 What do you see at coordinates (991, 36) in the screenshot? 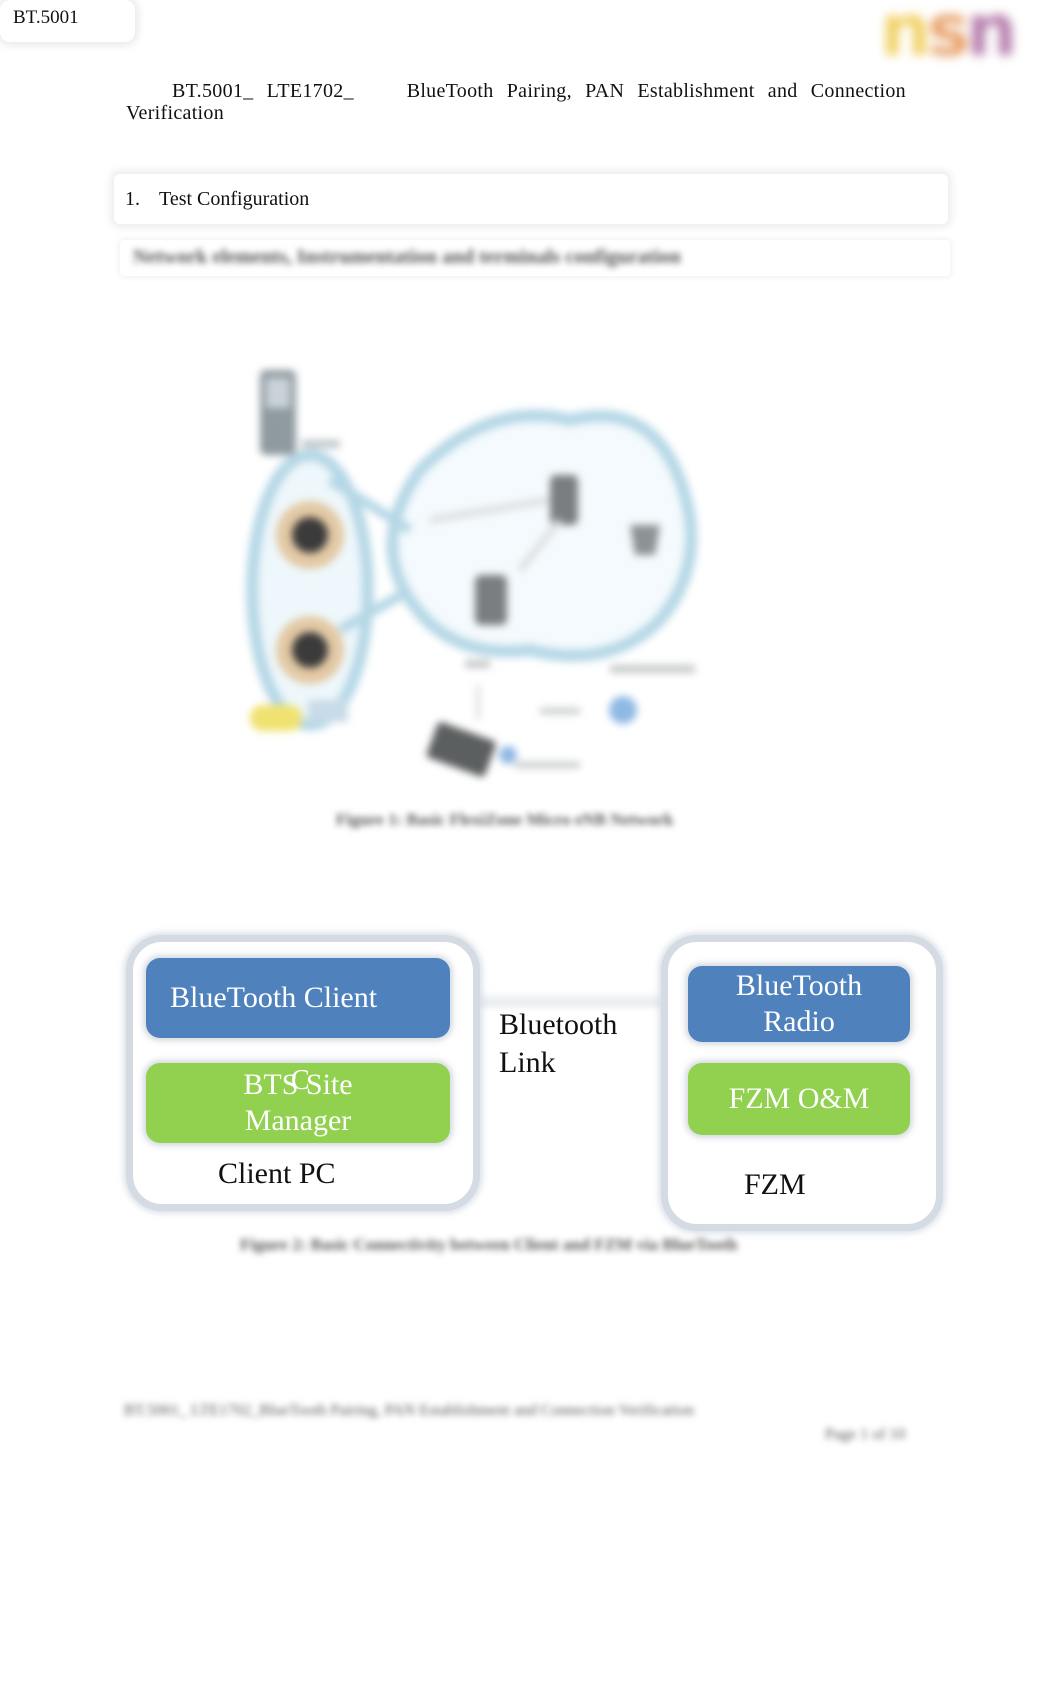
I see `logo-letter-n2: n` at bounding box center [991, 36].